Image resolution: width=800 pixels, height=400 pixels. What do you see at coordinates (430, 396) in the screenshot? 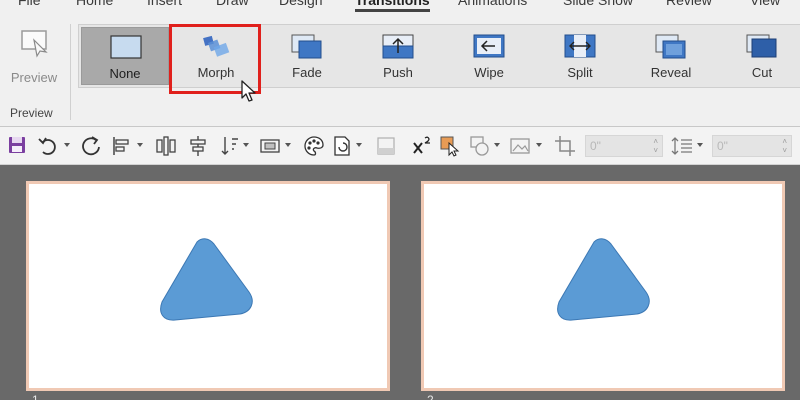
I see `slide-number-2: 2` at bounding box center [430, 396].